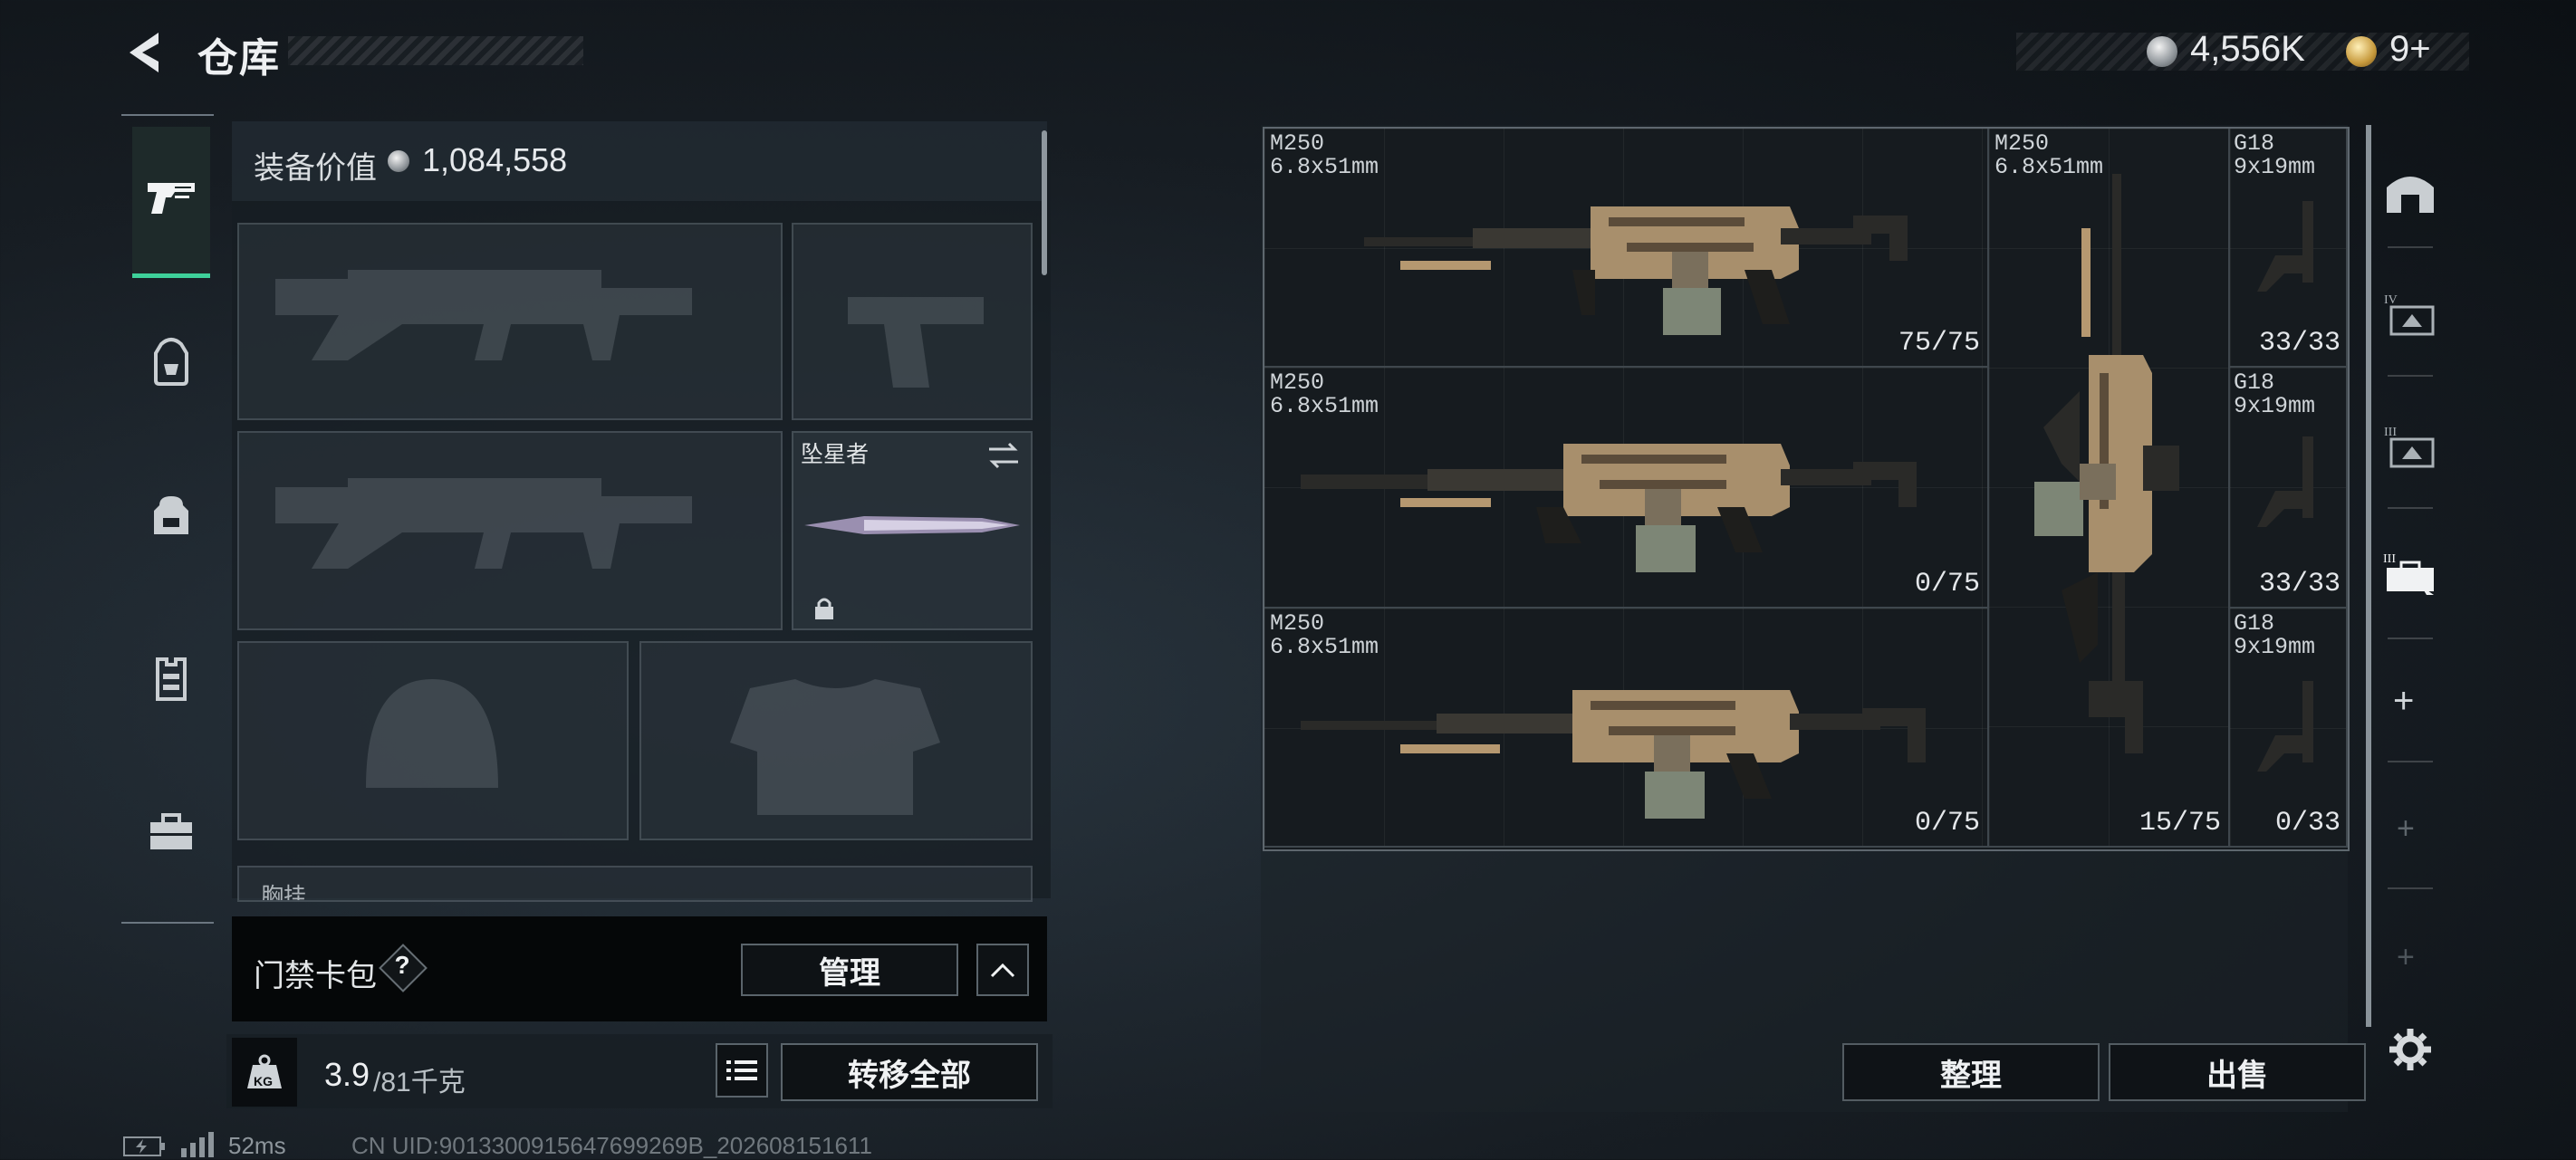 This screenshot has height=1160, width=2576. What do you see at coordinates (635, 884) in the screenshot?
I see `chest-rig-slot: 胸挂` at bounding box center [635, 884].